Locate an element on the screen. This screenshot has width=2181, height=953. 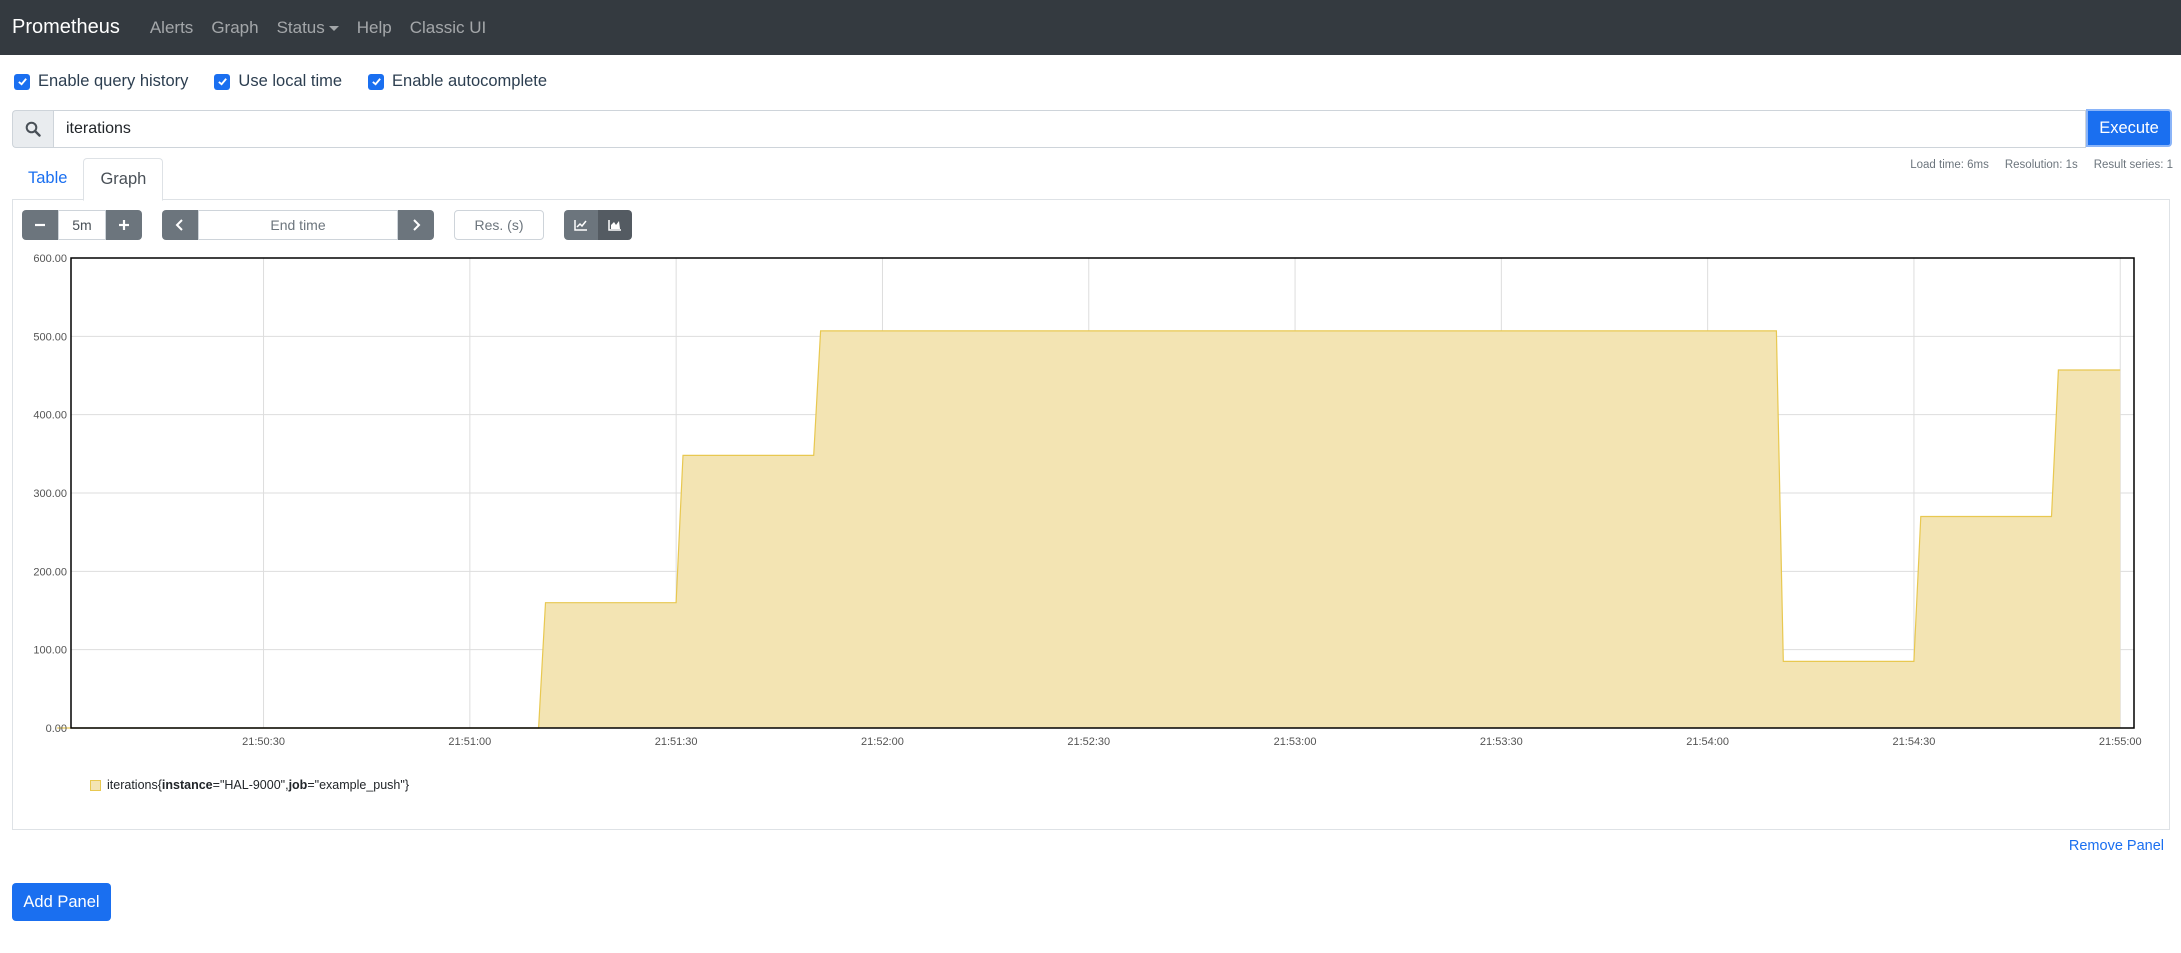
resolution: Resolution: 1s is located at coordinates (2041, 165).